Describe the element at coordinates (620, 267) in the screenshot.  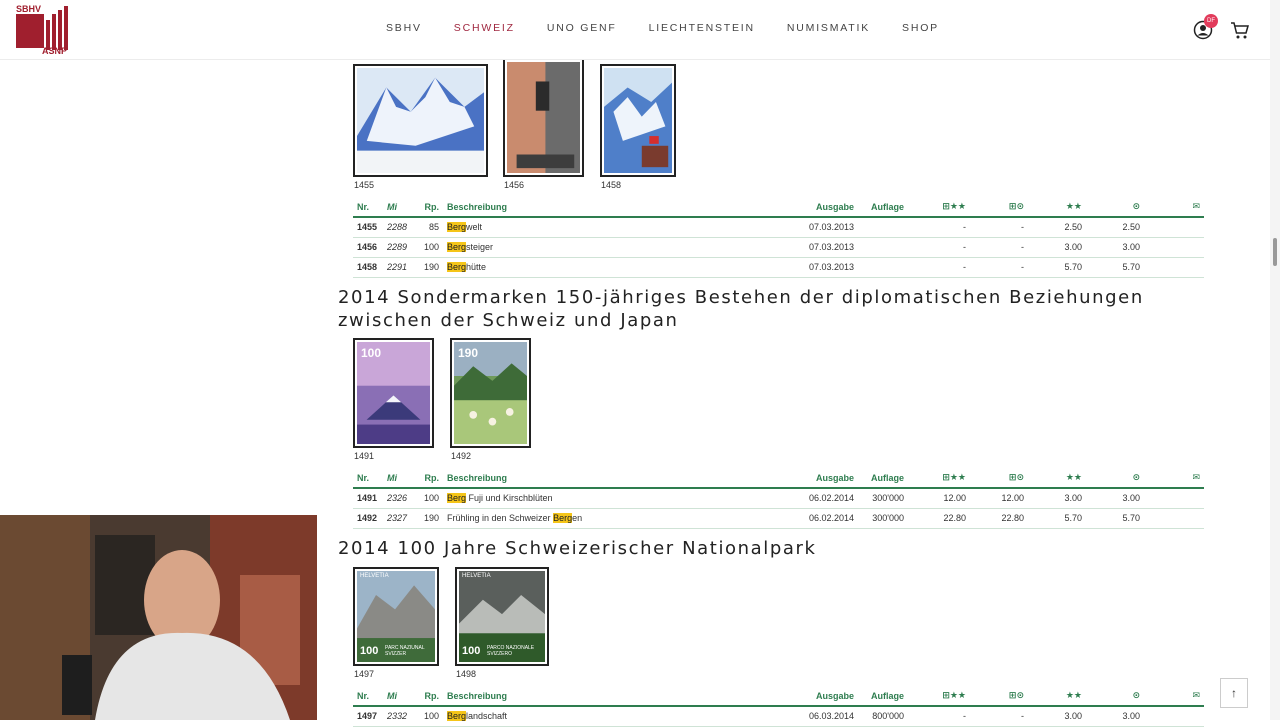
I see `row-description: Berghütte` at that location.